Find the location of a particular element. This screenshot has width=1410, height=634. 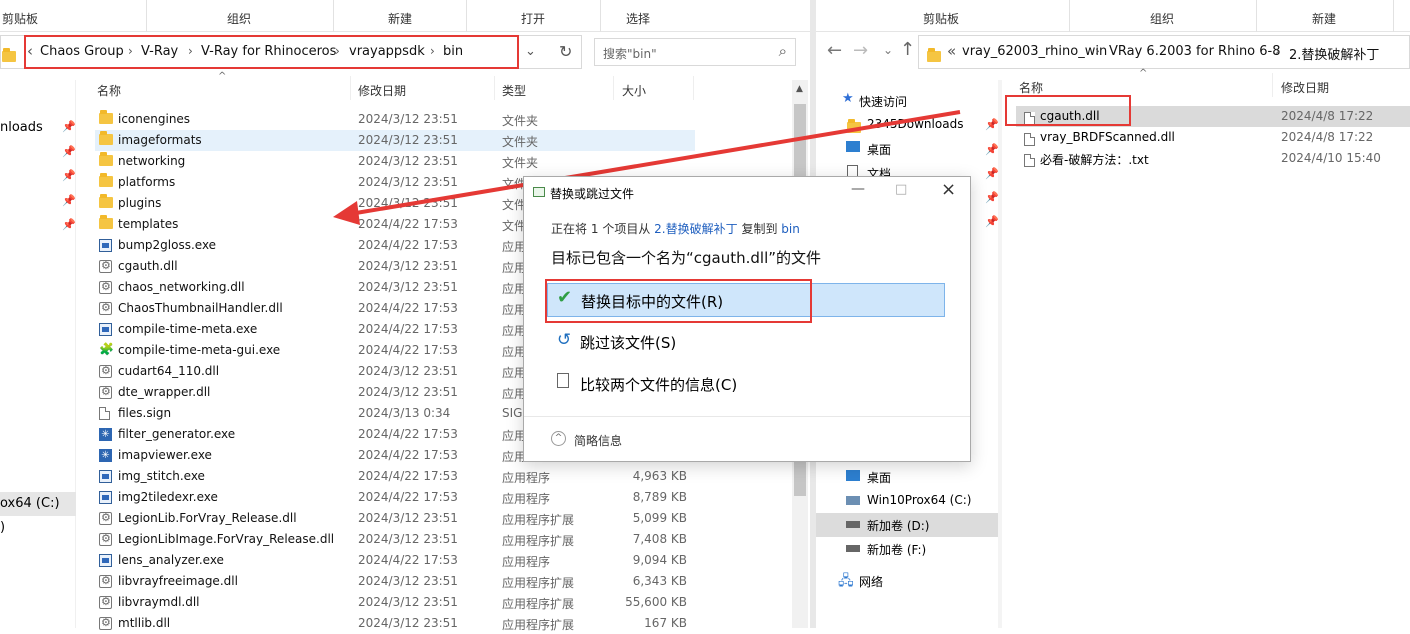

compare-files-option: 比较两个文件的信息(C) is located at coordinates (746, 384).